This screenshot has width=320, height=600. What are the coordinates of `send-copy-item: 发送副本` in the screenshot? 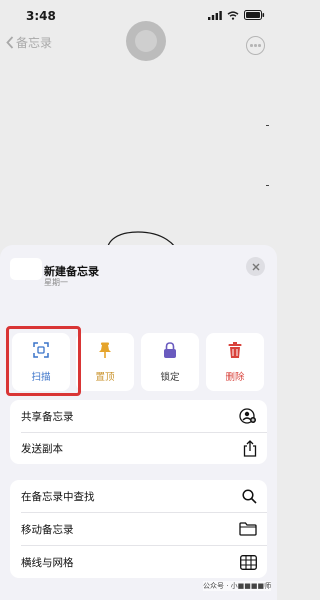 It's located at (138, 448).